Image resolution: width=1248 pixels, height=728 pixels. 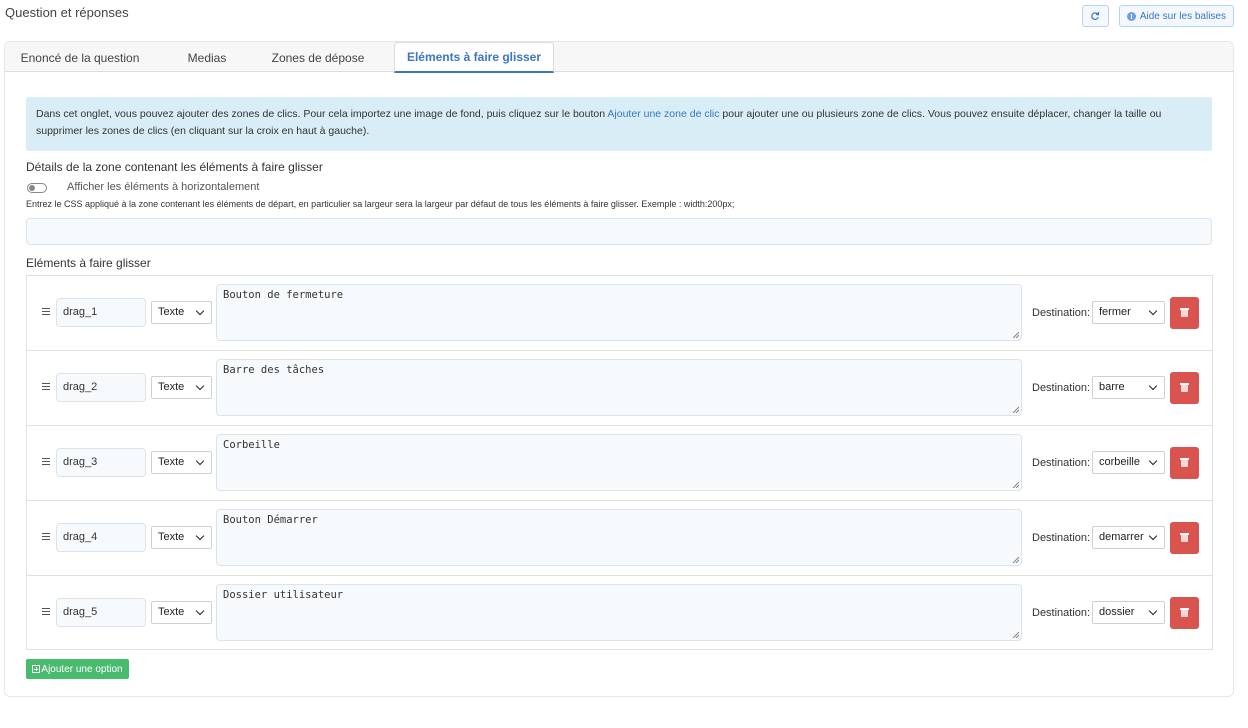 I want to click on tab-zones-depose: Zones de dépose, so click(x=318, y=57).